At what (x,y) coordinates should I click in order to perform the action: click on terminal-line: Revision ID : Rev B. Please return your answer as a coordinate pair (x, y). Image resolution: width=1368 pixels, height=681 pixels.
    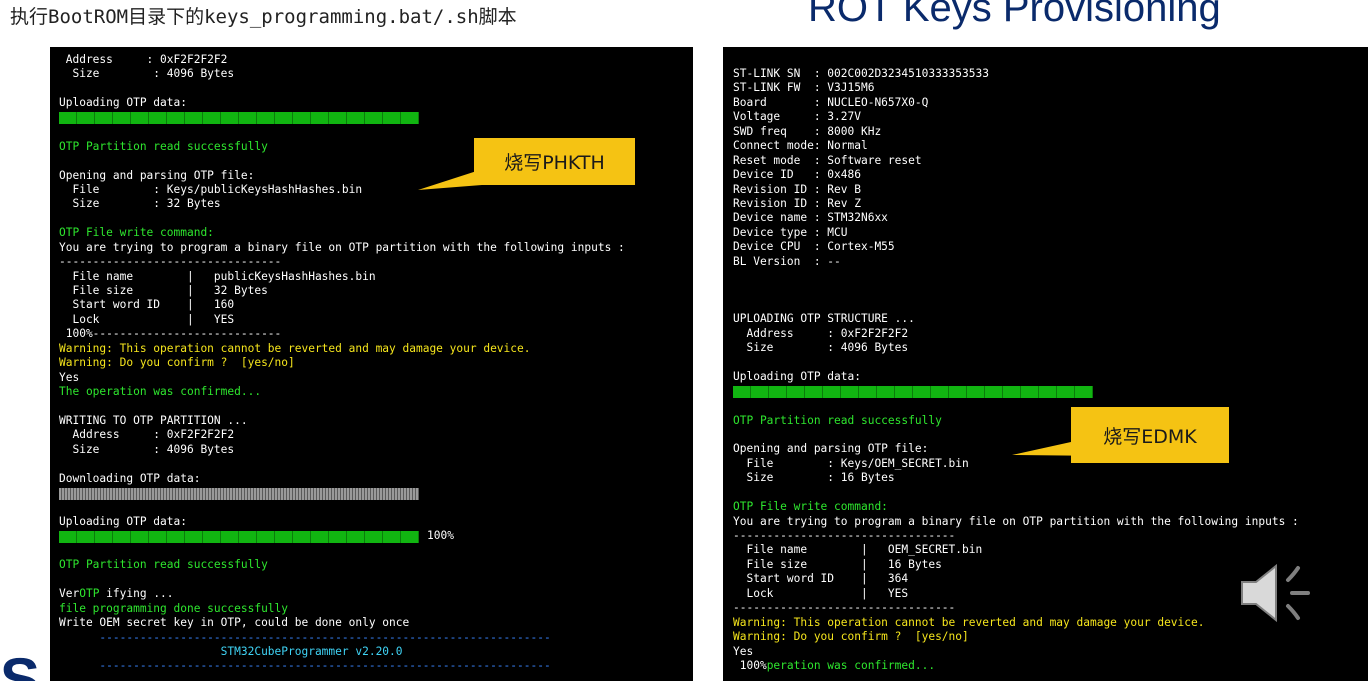
    Looking at the image, I should click on (797, 189).